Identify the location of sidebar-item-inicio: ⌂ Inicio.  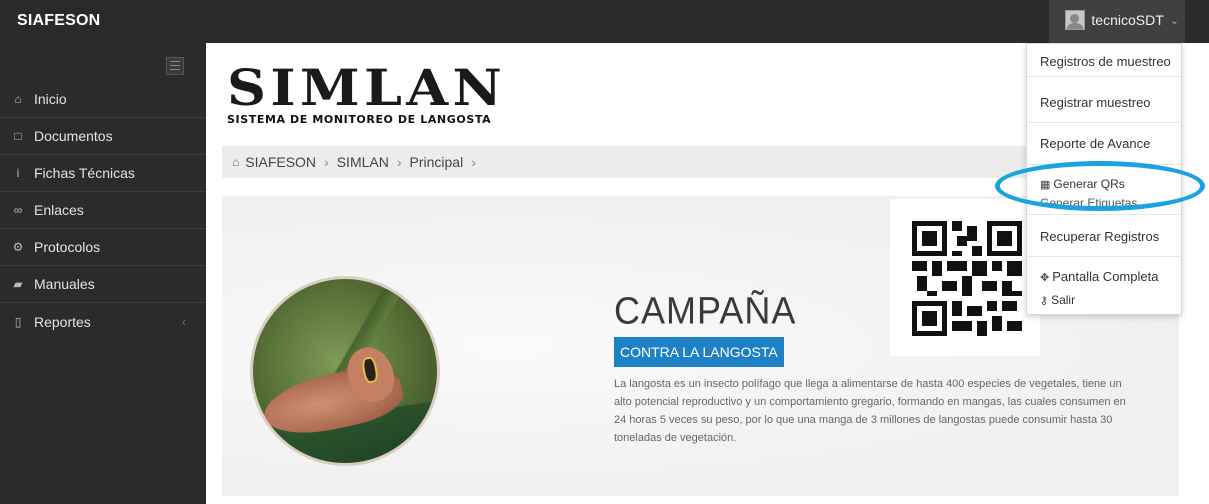
(103, 99).